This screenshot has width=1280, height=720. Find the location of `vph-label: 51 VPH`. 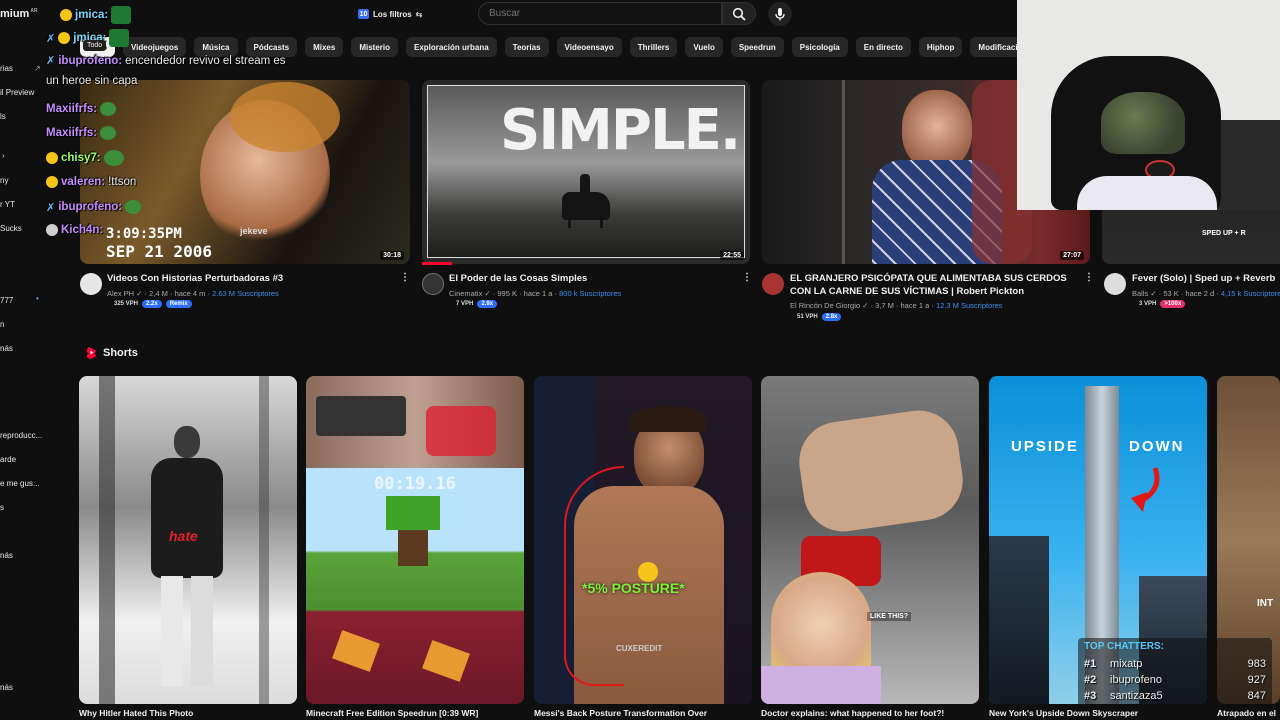

vph-label: 51 VPH is located at coordinates (807, 317).